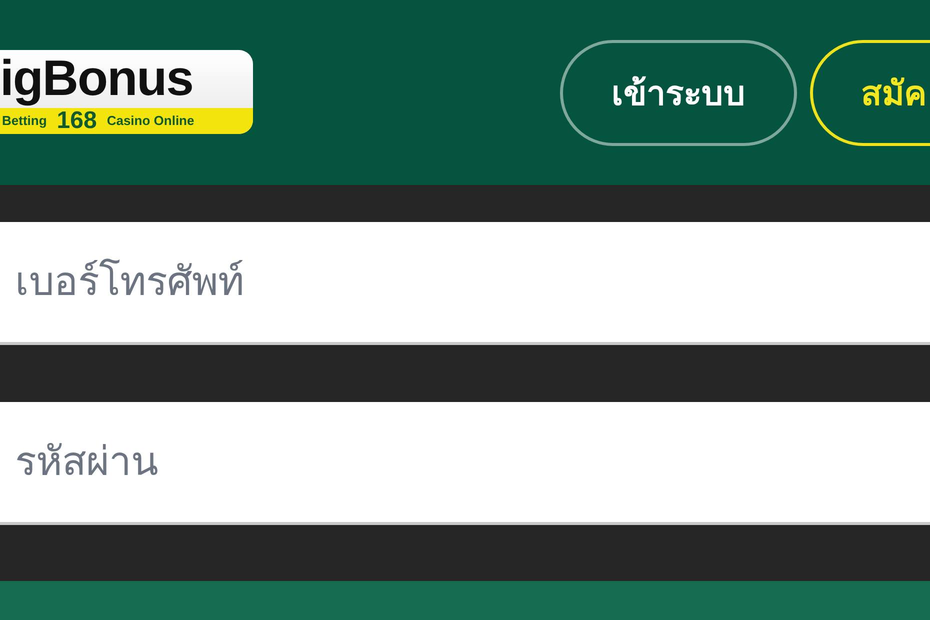 Image resolution: width=930 pixels, height=620 pixels. Describe the element at coordinates (678, 93) in the screenshot. I see `login-button: เข้าระบบ` at that location.